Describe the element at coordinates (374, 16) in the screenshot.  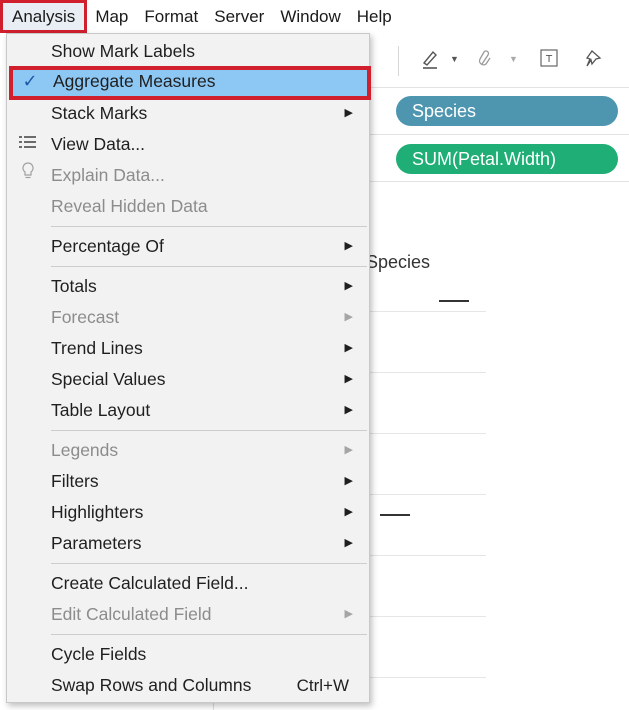
I see `menu-help: Help` at that location.